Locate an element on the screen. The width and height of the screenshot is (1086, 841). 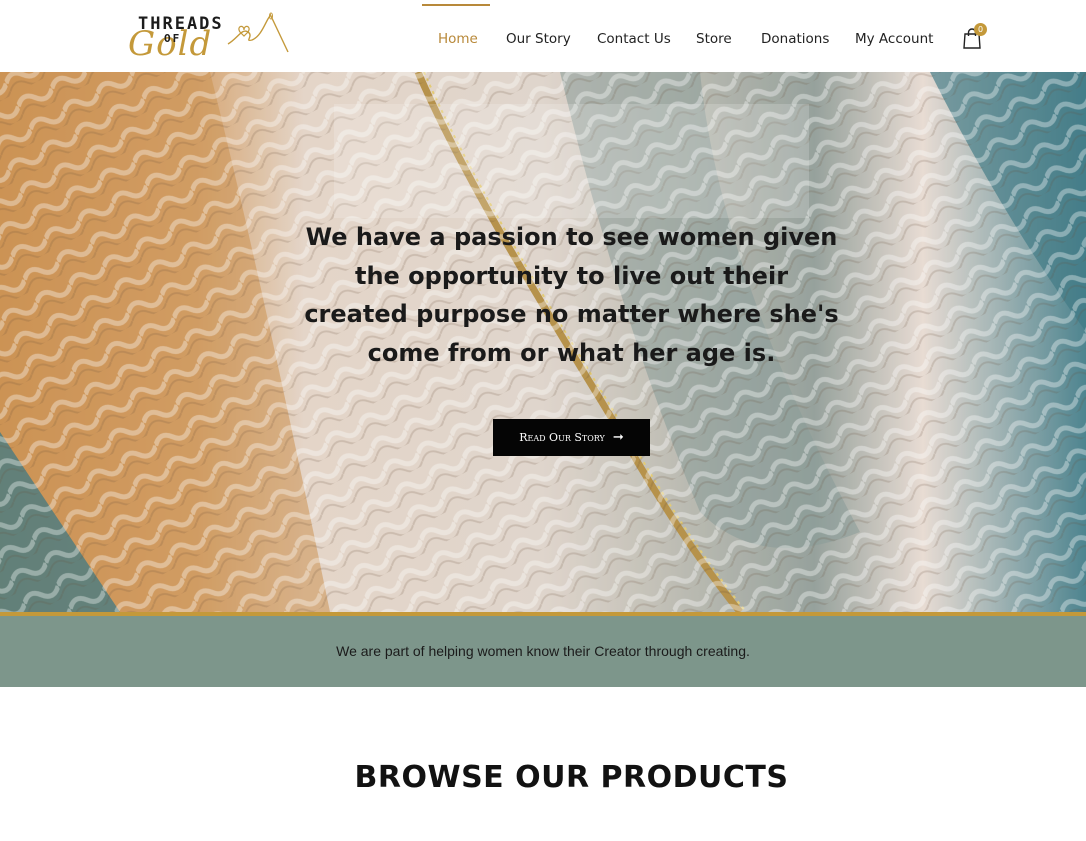
site-logo: Gold THREADS OF is located at coordinates (210, 39).